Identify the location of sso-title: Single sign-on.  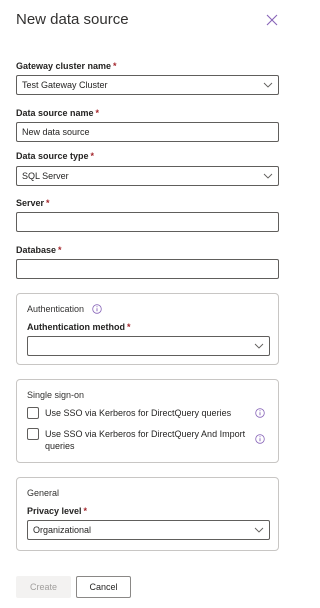
(56, 395).